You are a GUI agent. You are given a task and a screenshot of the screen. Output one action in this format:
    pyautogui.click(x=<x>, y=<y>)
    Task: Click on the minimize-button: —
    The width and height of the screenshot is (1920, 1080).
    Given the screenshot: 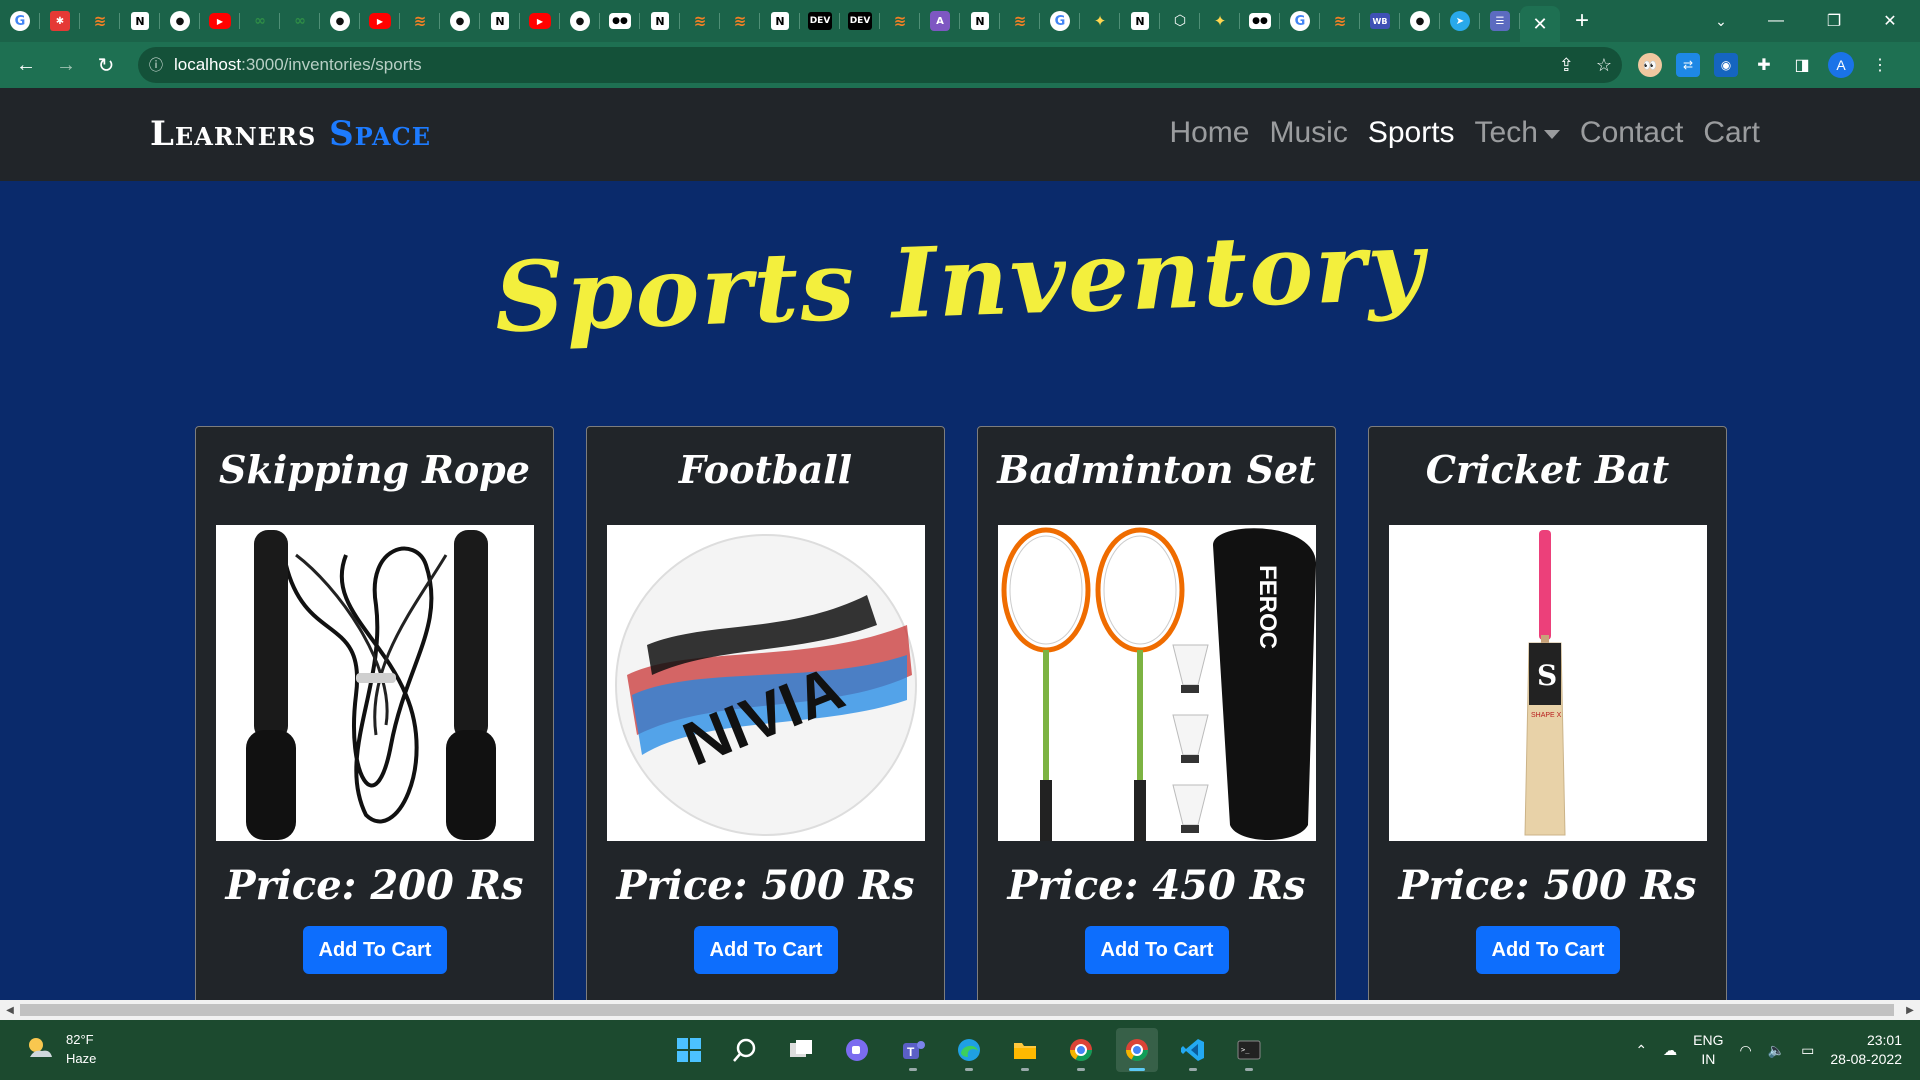 What is the action you would take?
    pyautogui.click(x=1776, y=21)
    